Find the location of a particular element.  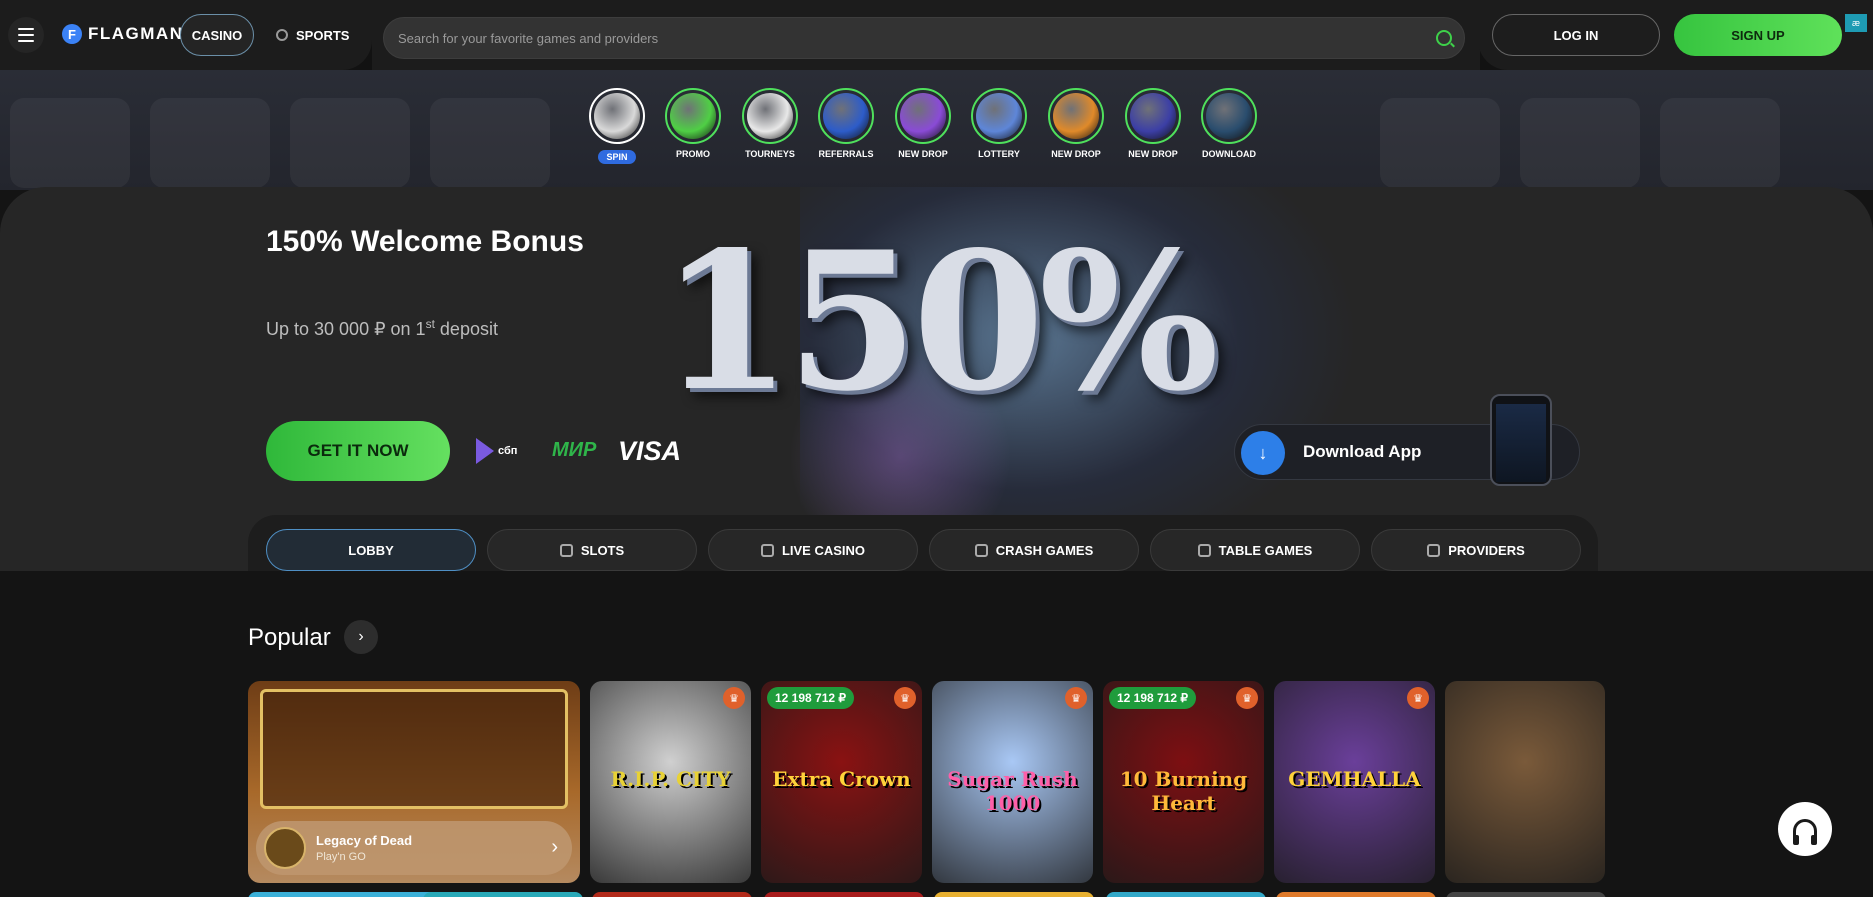

download-icon: ↓ is located at coordinates (1263, 453).